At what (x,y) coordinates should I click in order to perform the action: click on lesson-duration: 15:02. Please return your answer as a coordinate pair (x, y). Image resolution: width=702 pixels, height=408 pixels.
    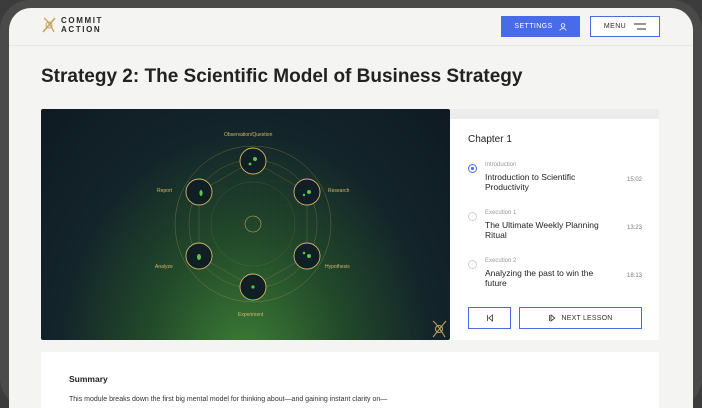
    Looking at the image, I should click on (634, 180).